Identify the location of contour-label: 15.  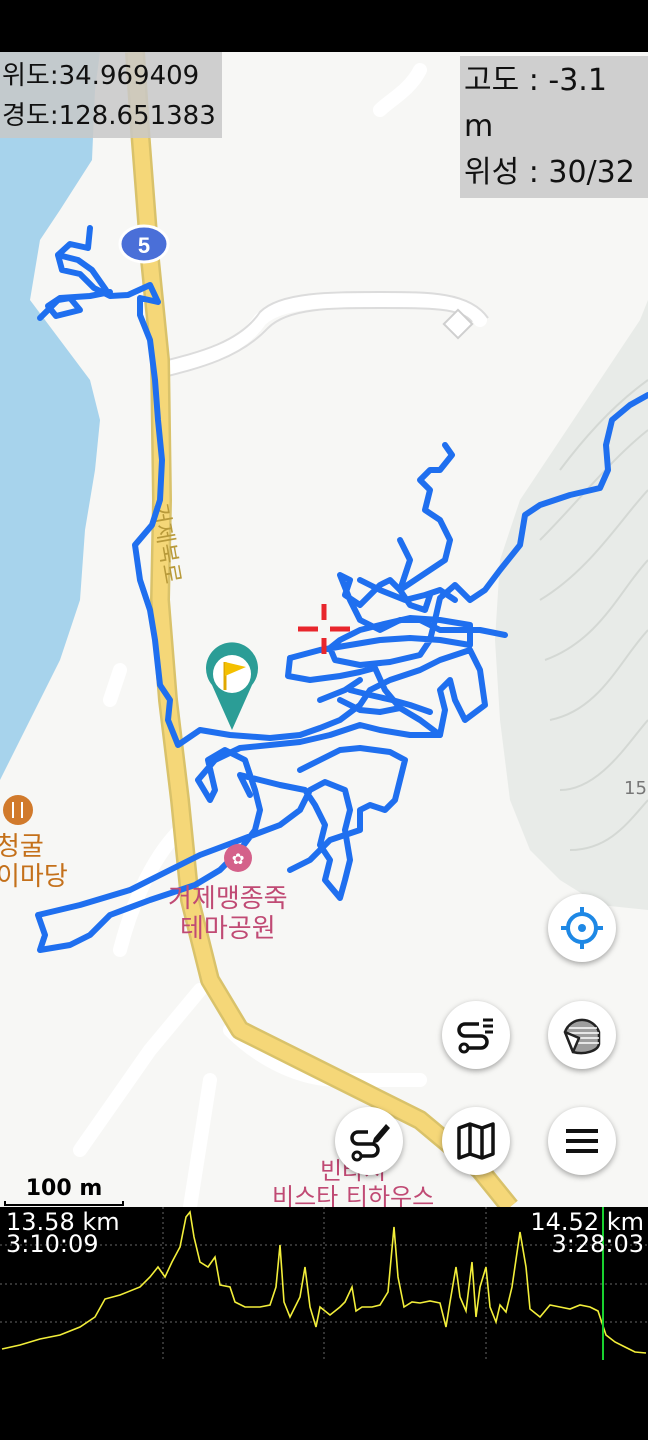
(635, 788).